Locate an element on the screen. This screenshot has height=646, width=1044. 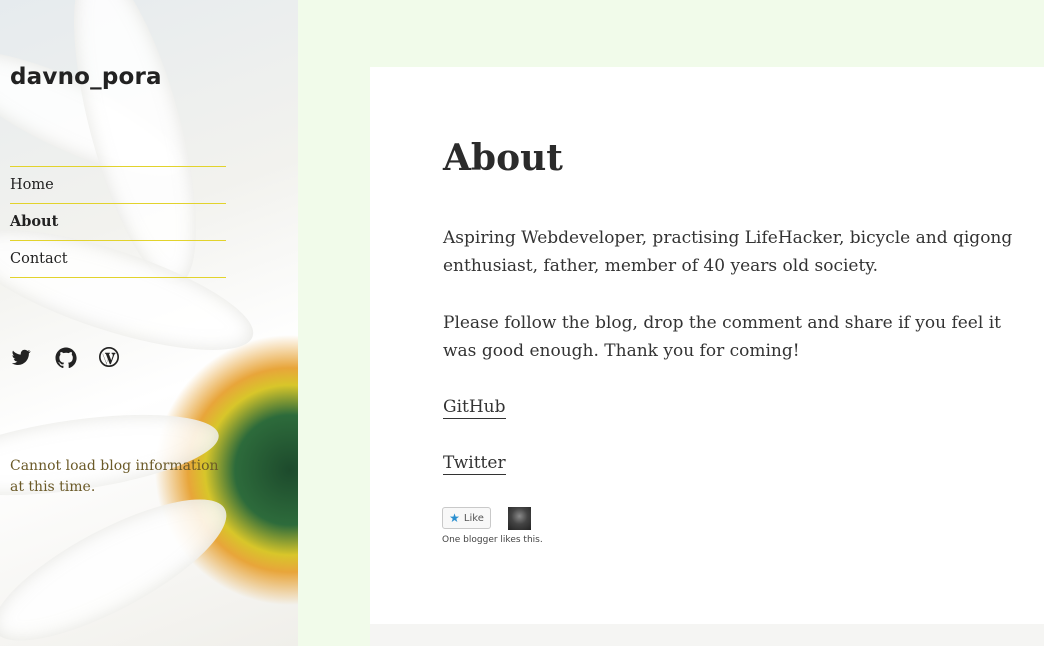
likes-summary: One blogger likes this. is located at coordinates (492, 540).